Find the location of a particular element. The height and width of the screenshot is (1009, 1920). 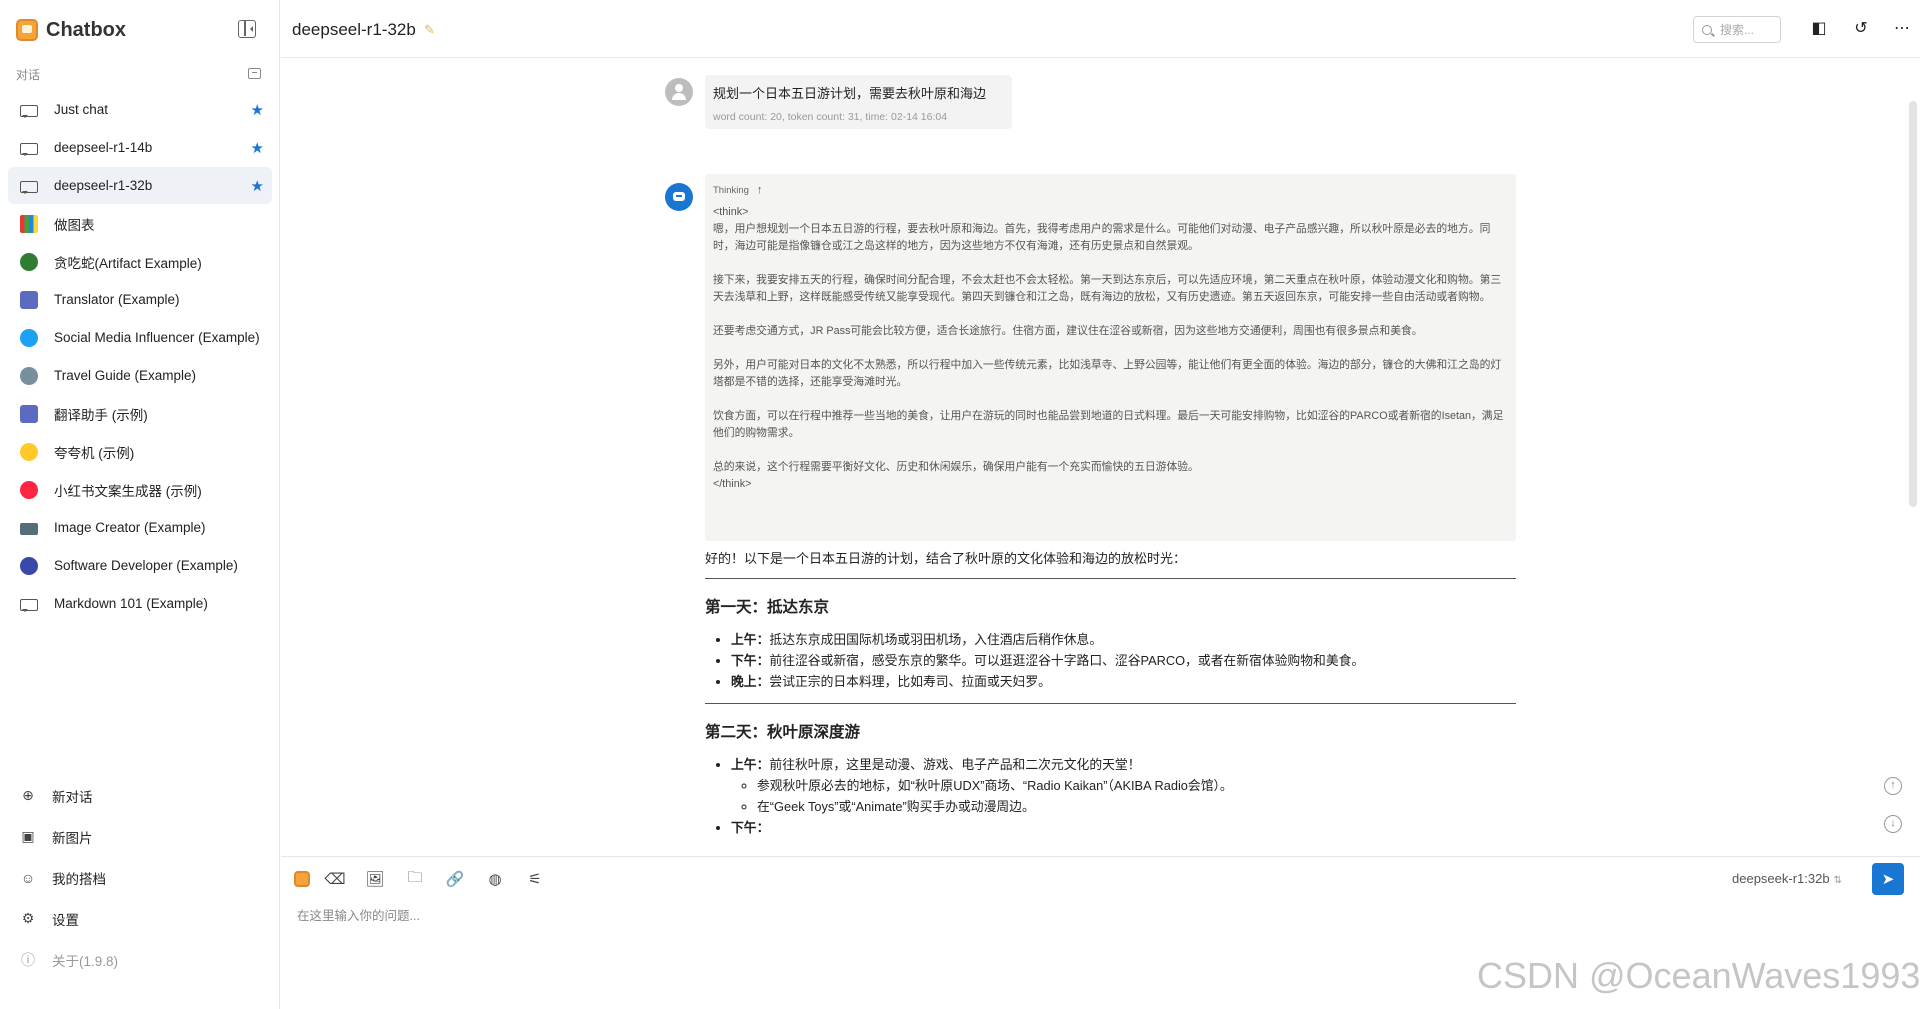

conversation-label: 贪吃蛇(Artifact Example) is located at coordinates (128, 263).